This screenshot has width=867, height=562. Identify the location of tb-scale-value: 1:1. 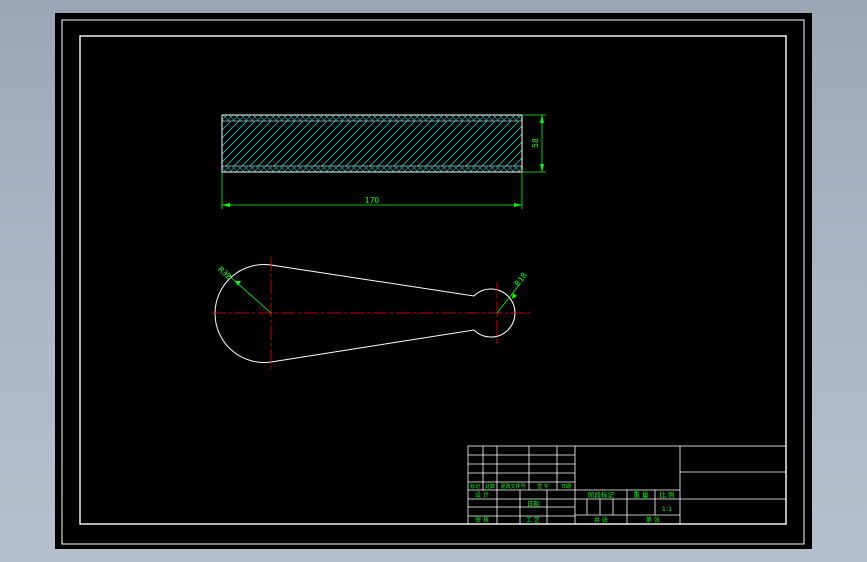
(667, 509).